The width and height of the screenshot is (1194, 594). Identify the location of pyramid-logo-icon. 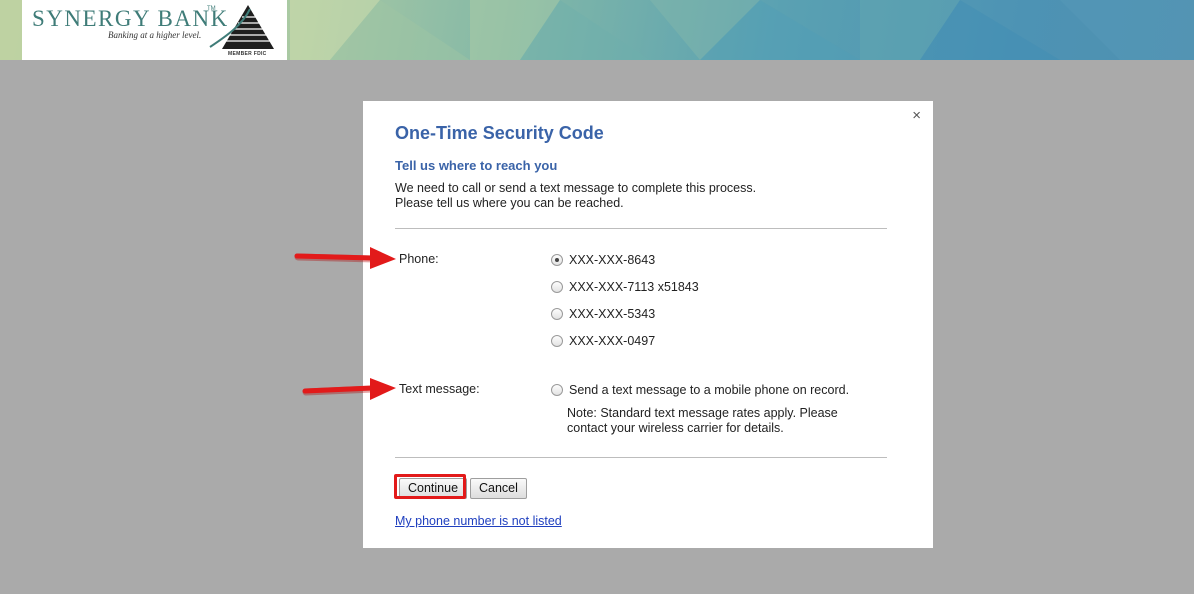
(241, 27).